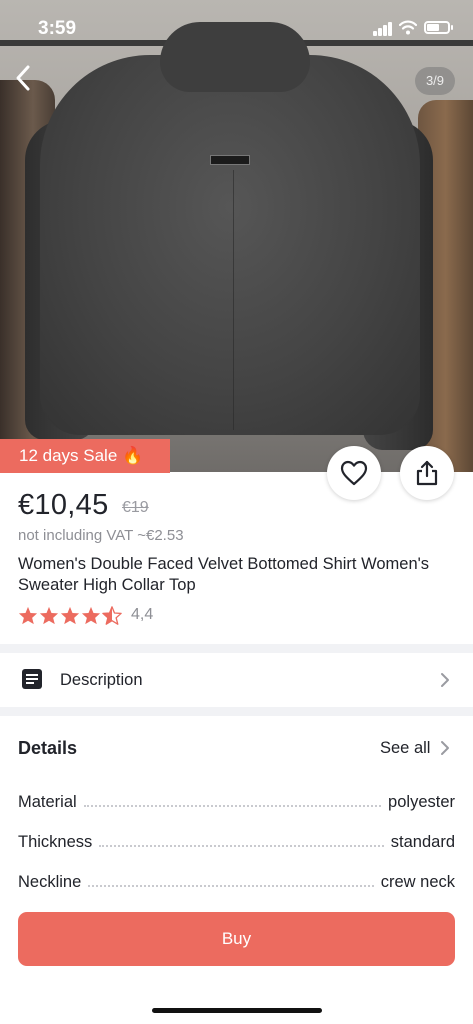 The width and height of the screenshot is (473, 1024). I want to click on buy-button: Buy, so click(236, 939).